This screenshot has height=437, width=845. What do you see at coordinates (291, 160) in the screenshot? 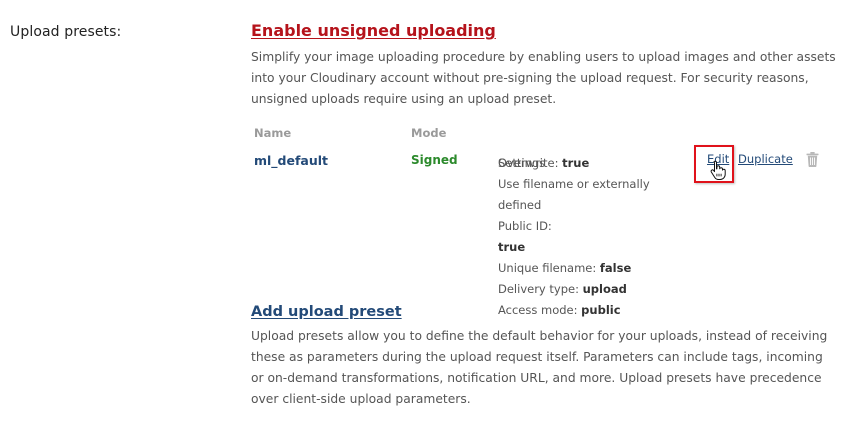
I see `preset-name-link: ml_default` at bounding box center [291, 160].